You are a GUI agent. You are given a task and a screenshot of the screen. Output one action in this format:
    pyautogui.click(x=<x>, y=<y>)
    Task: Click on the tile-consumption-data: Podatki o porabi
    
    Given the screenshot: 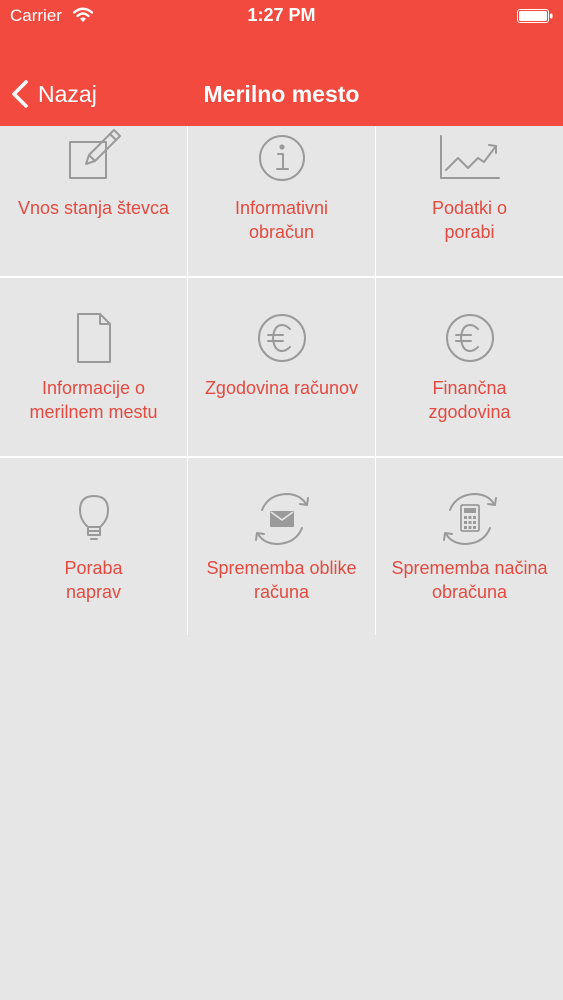 What is the action you would take?
    pyautogui.click(x=469, y=201)
    